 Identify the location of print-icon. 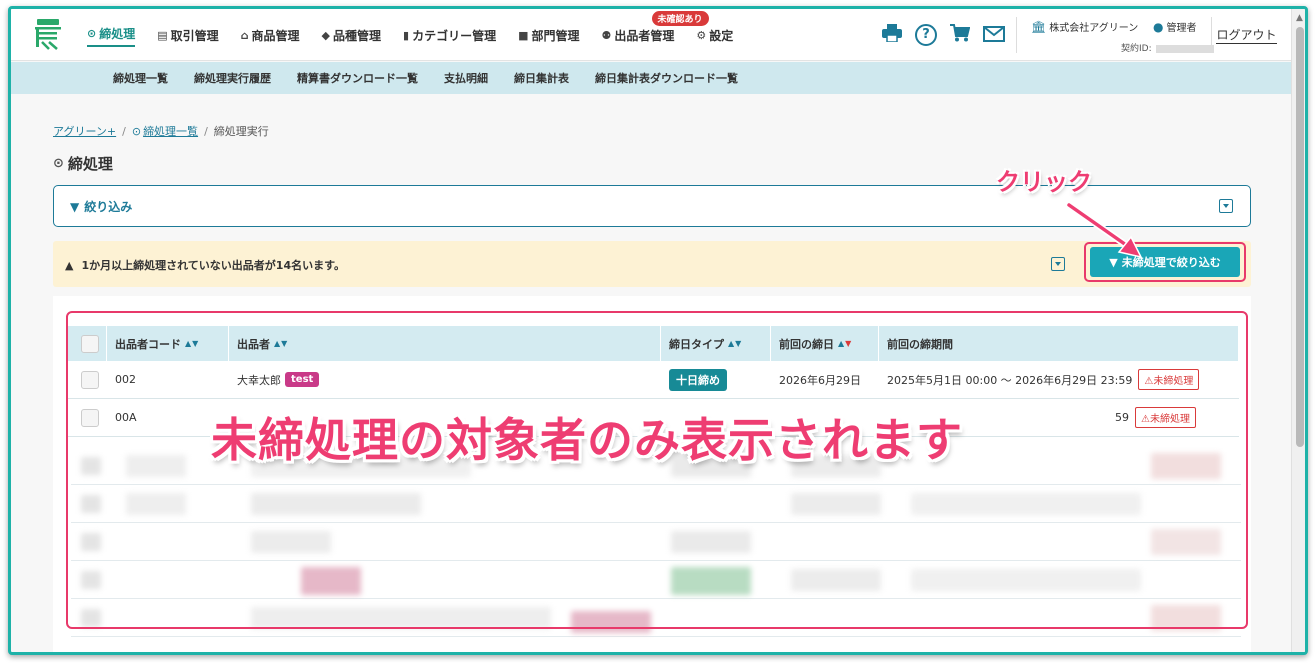
(892, 35).